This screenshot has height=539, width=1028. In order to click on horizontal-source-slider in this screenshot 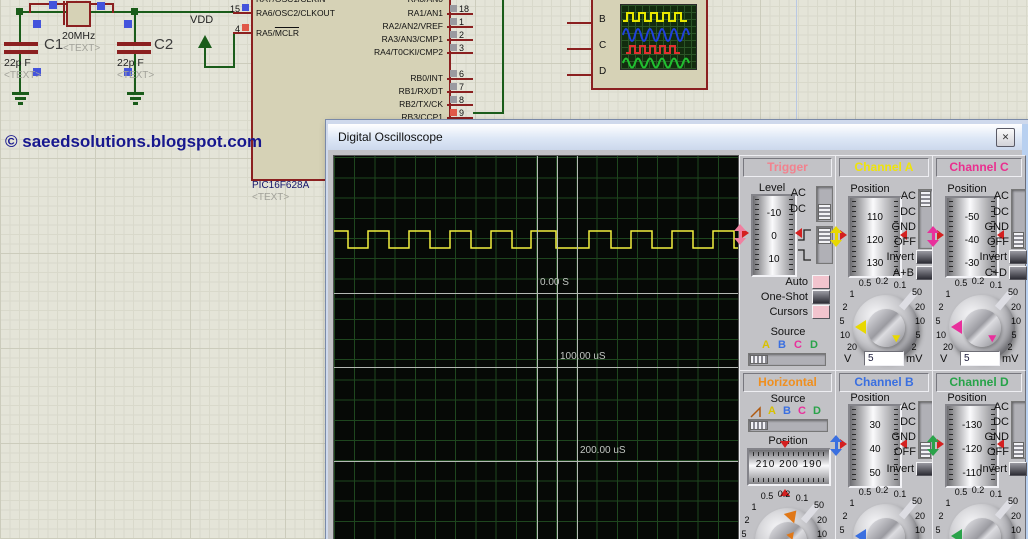, I will do `click(788, 425)`.